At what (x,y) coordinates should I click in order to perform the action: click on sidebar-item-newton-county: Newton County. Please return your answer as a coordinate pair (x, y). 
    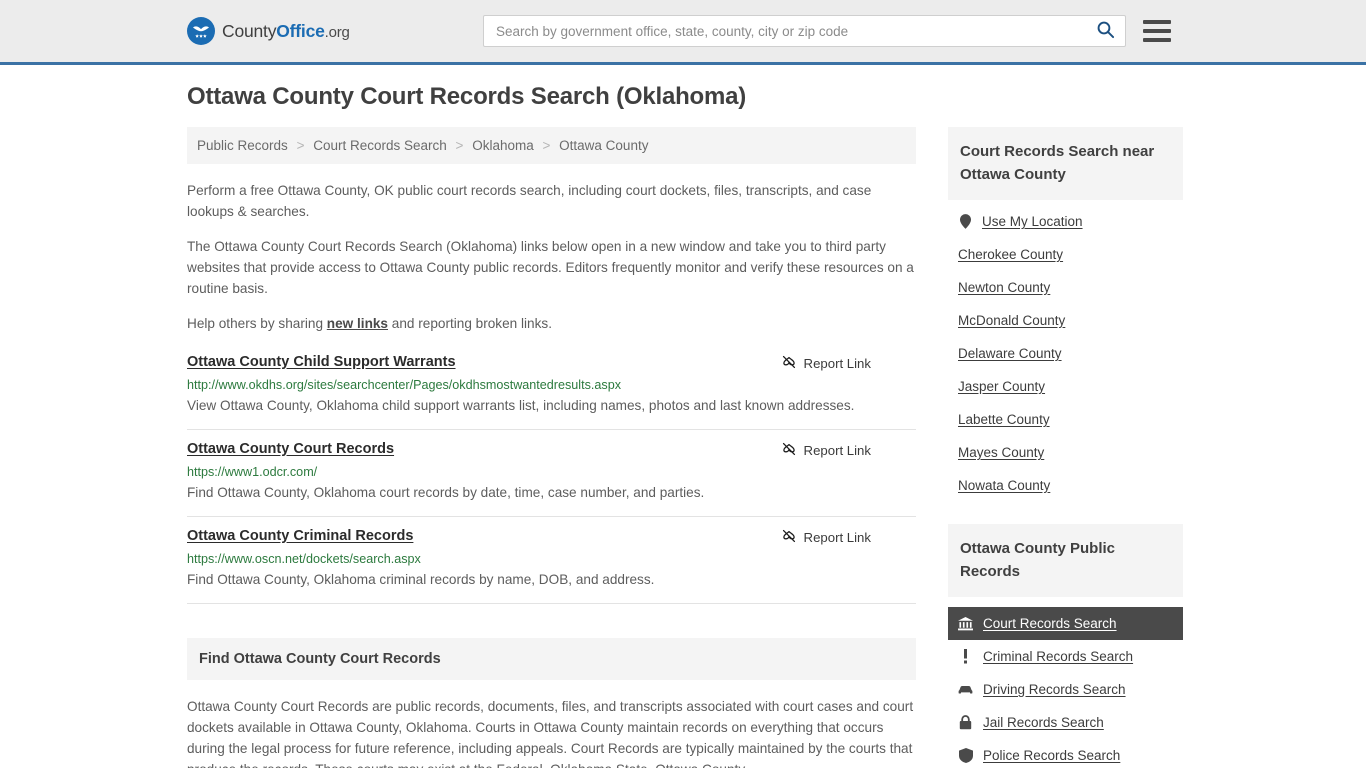
    Looking at the image, I should click on (1065, 287).